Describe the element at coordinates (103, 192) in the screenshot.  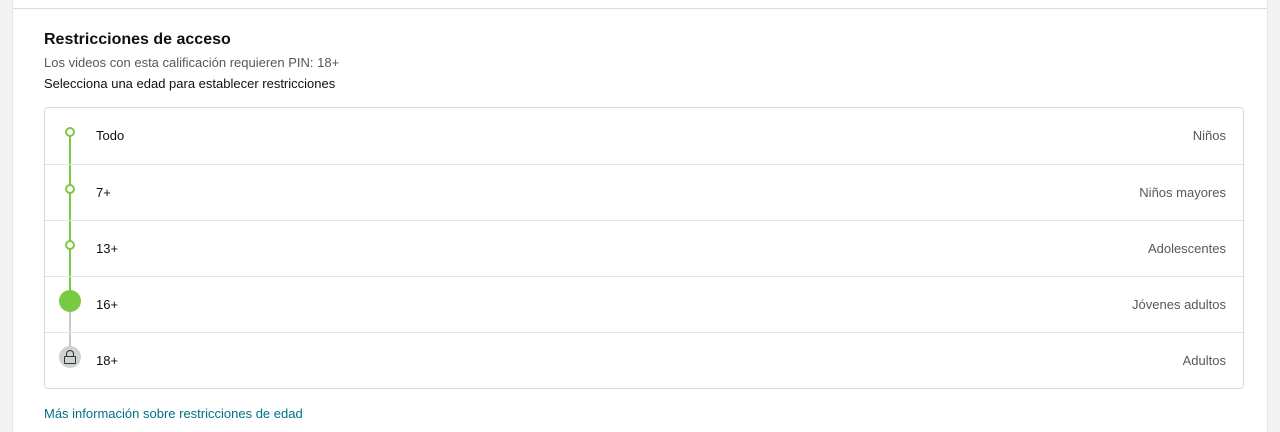
I see `rating-label: 7+` at that location.